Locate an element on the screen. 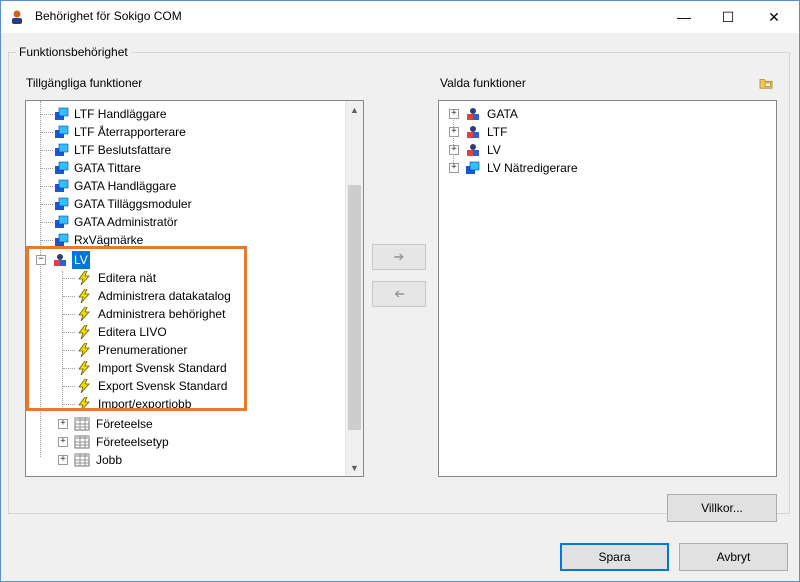  vertical-scrollbar: ▲ ▼ is located at coordinates (354, 288).